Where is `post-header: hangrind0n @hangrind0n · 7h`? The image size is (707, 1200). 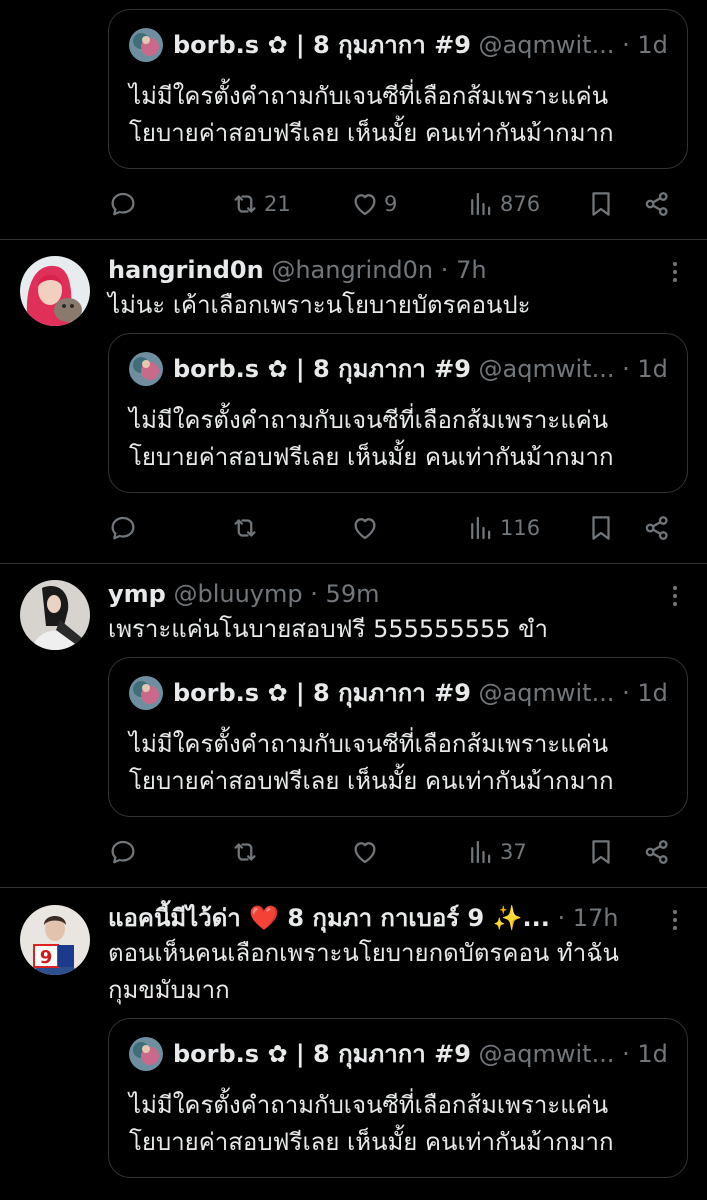 post-header: hangrind0n @hangrind0n · 7h is located at coordinates (375, 270).